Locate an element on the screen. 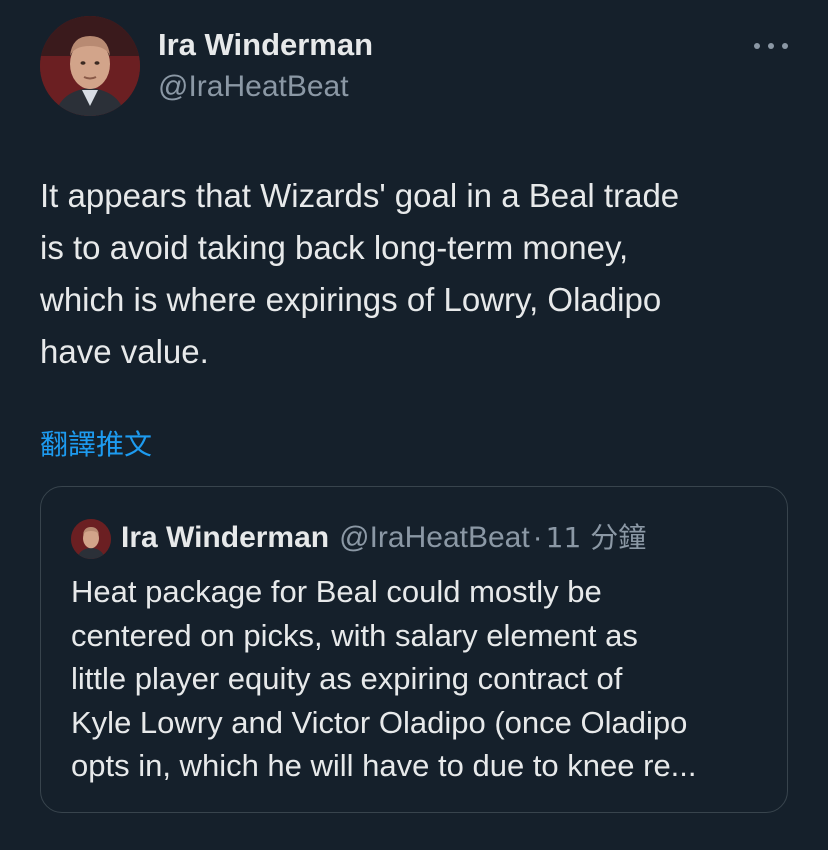 This screenshot has width=828, height=850. author-info: Ira Winderman @IraHeatBeat is located at coordinates (265, 66).